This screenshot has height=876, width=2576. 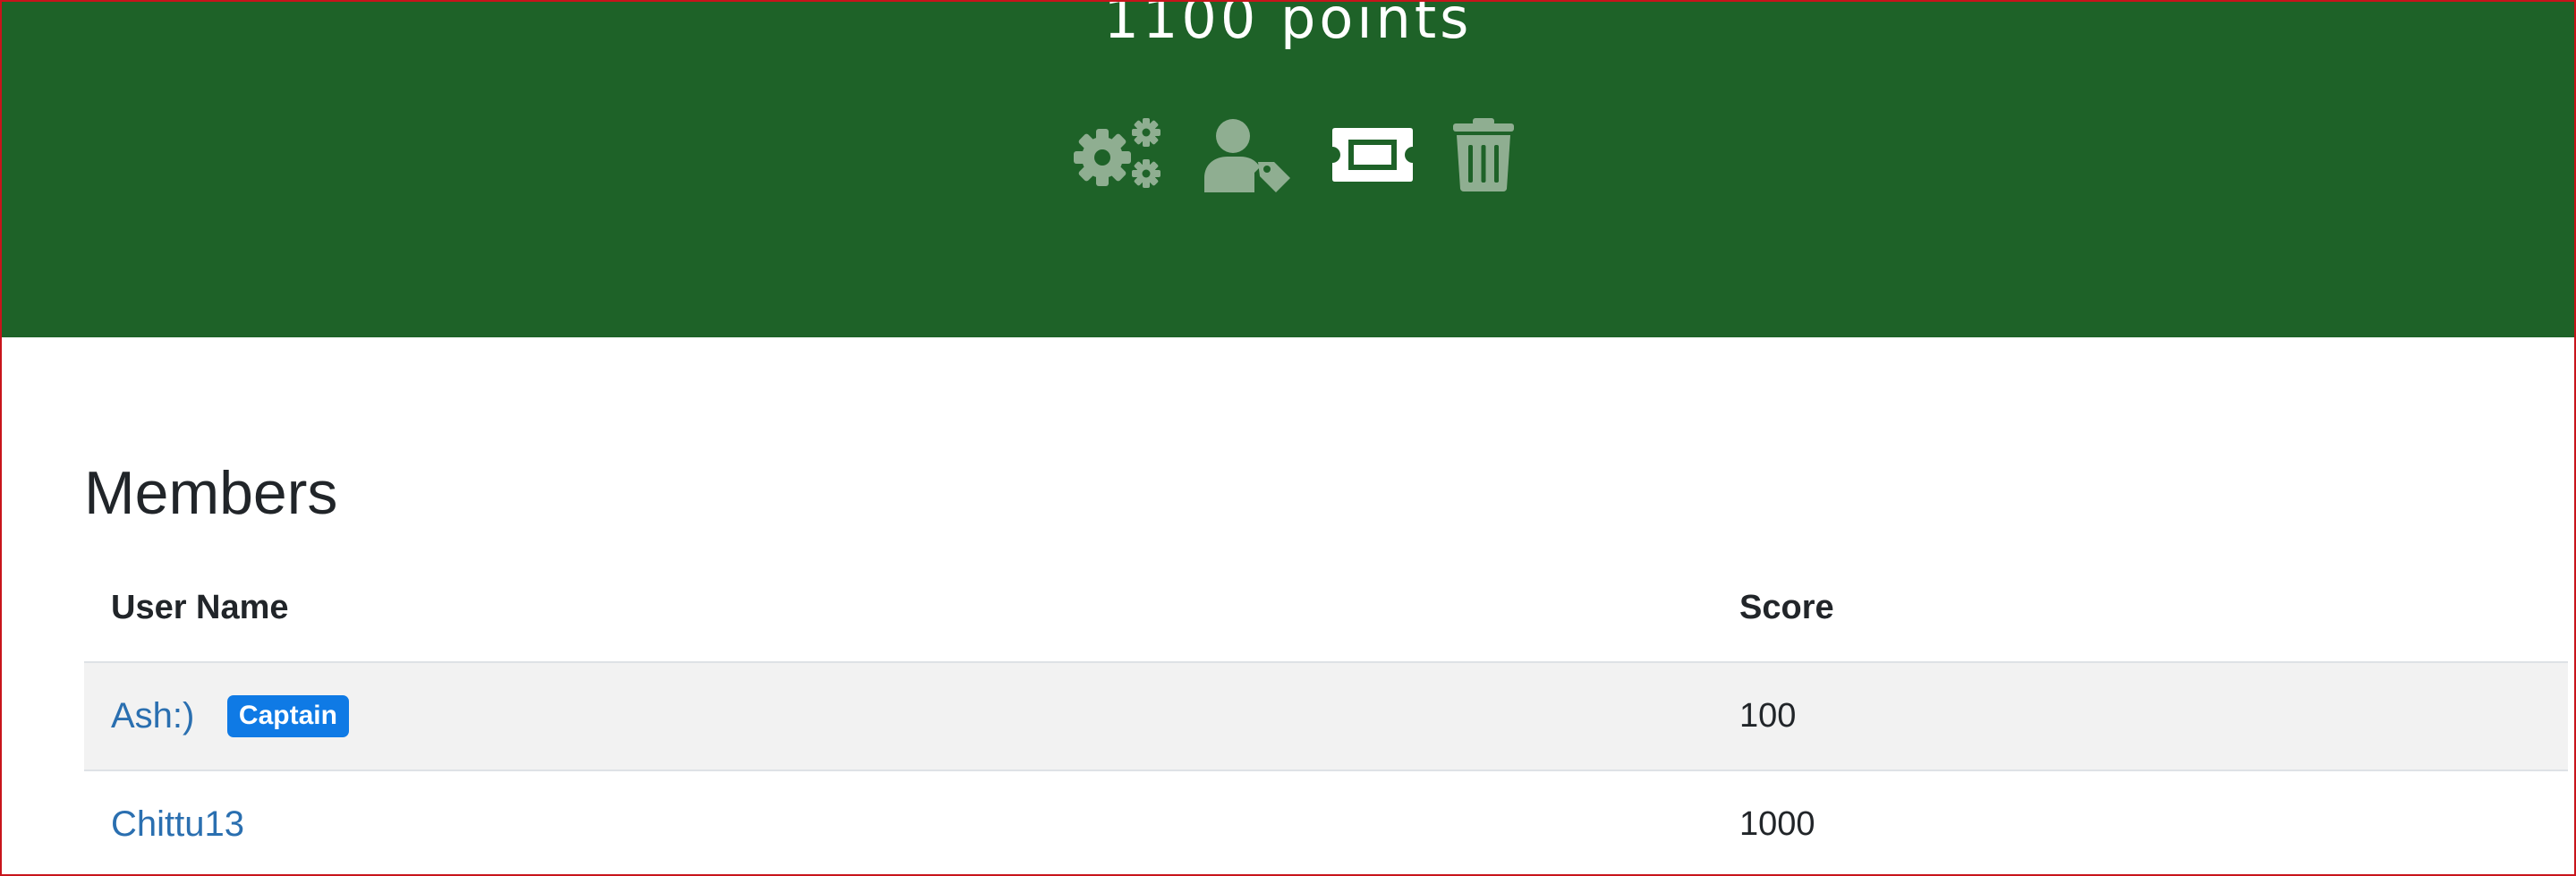 What do you see at coordinates (2140, 716) in the screenshot?
I see `member-score: 100` at bounding box center [2140, 716].